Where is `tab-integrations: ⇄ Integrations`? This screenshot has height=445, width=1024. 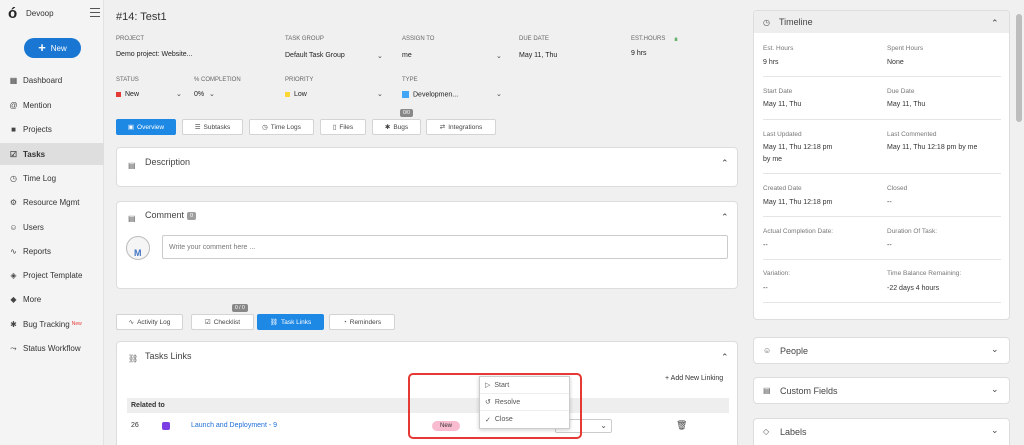
tab-integrations: ⇄ Integrations is located at coordinates (461, 127).